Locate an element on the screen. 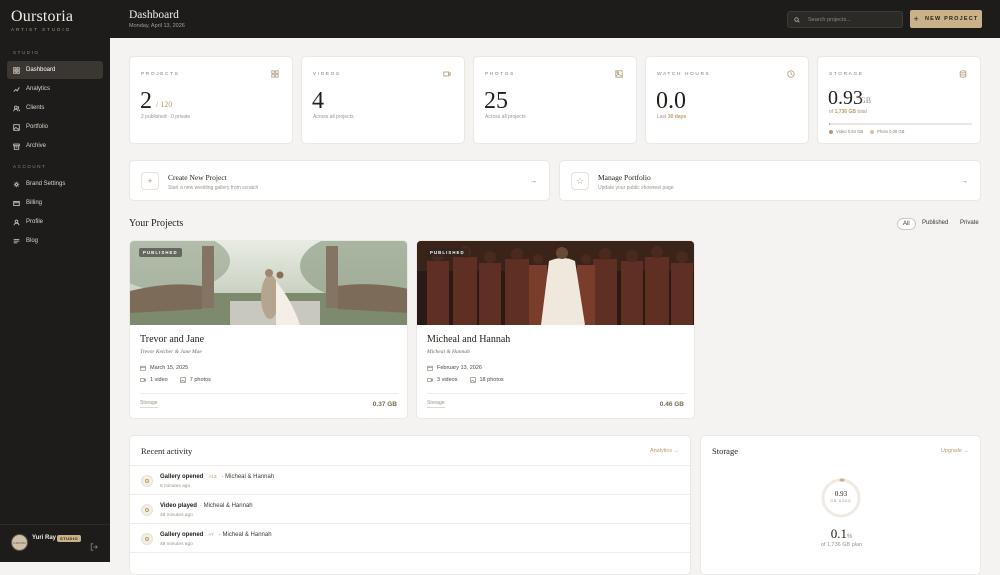 Image resolution: width=1000 pixels, height=575 pixels. upgrade-link: Upgrade → is located at coordinates (955, 451).